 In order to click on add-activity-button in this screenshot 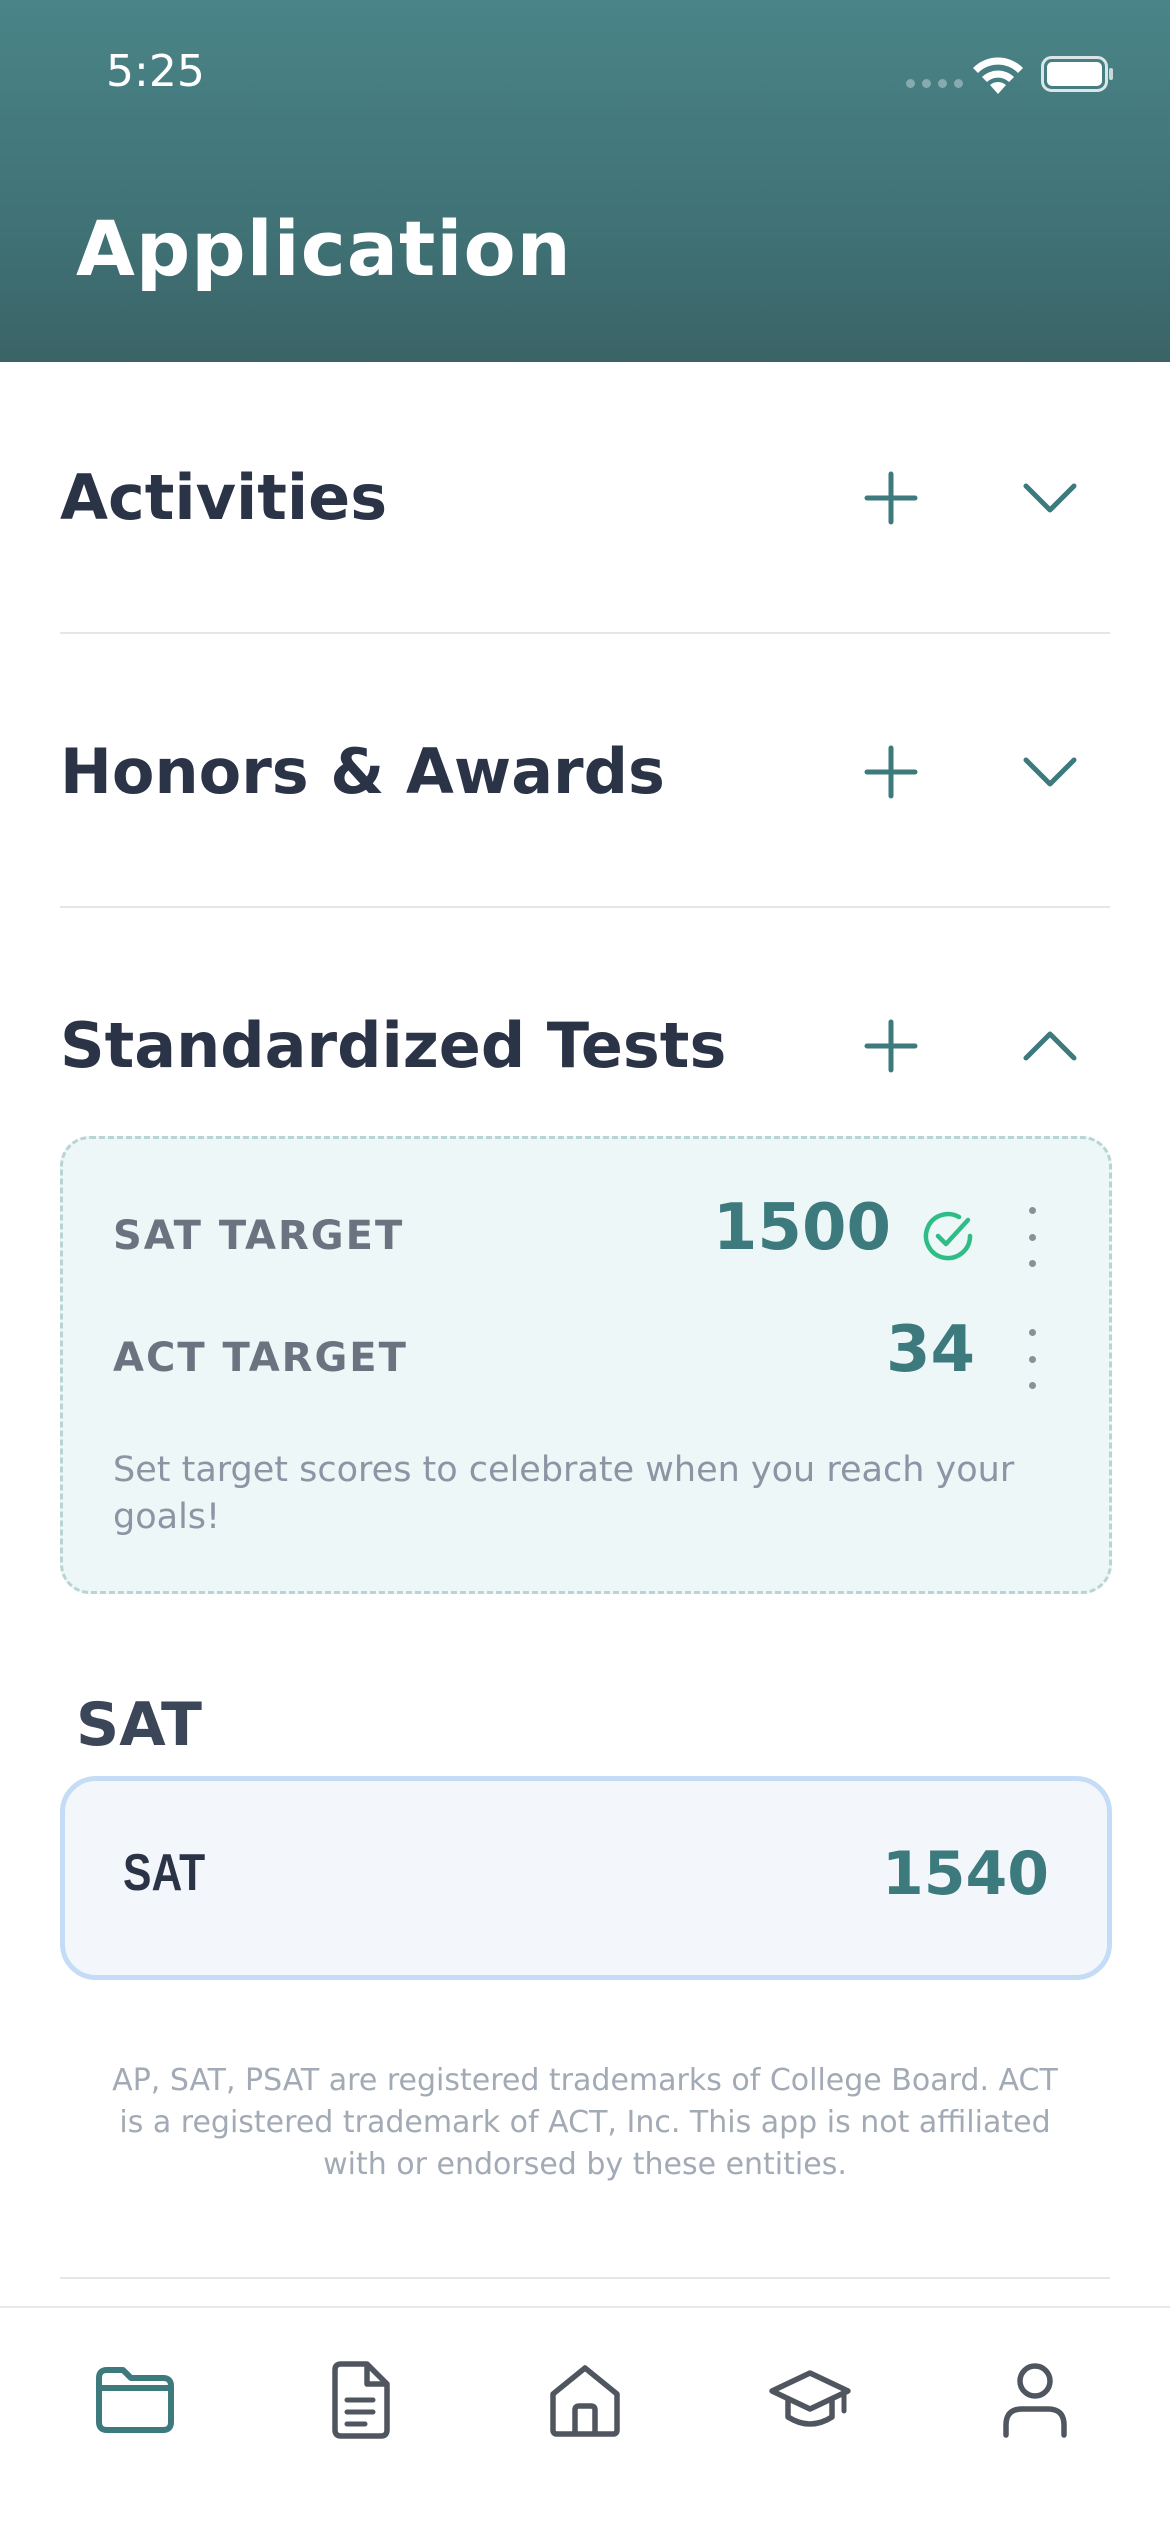, I will do `click(891, 498)`.